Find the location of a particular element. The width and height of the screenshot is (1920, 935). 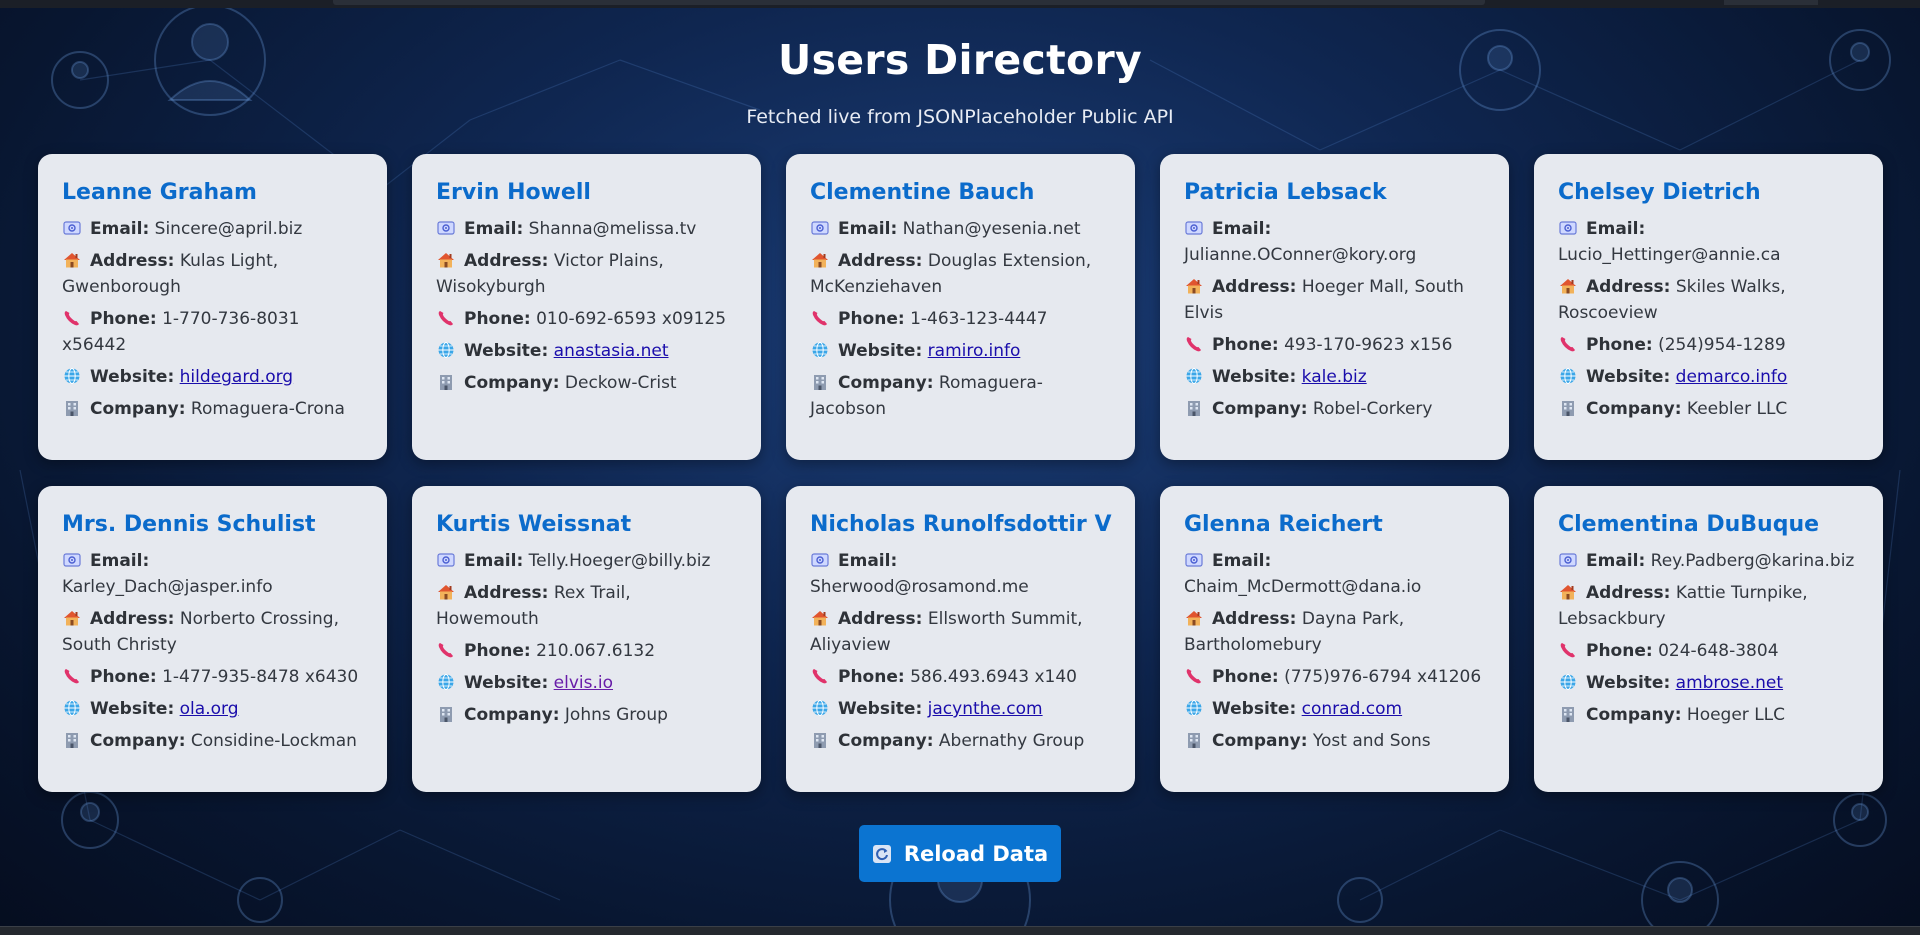

website-link: conrad.com is located at coordinates (1352, 709).